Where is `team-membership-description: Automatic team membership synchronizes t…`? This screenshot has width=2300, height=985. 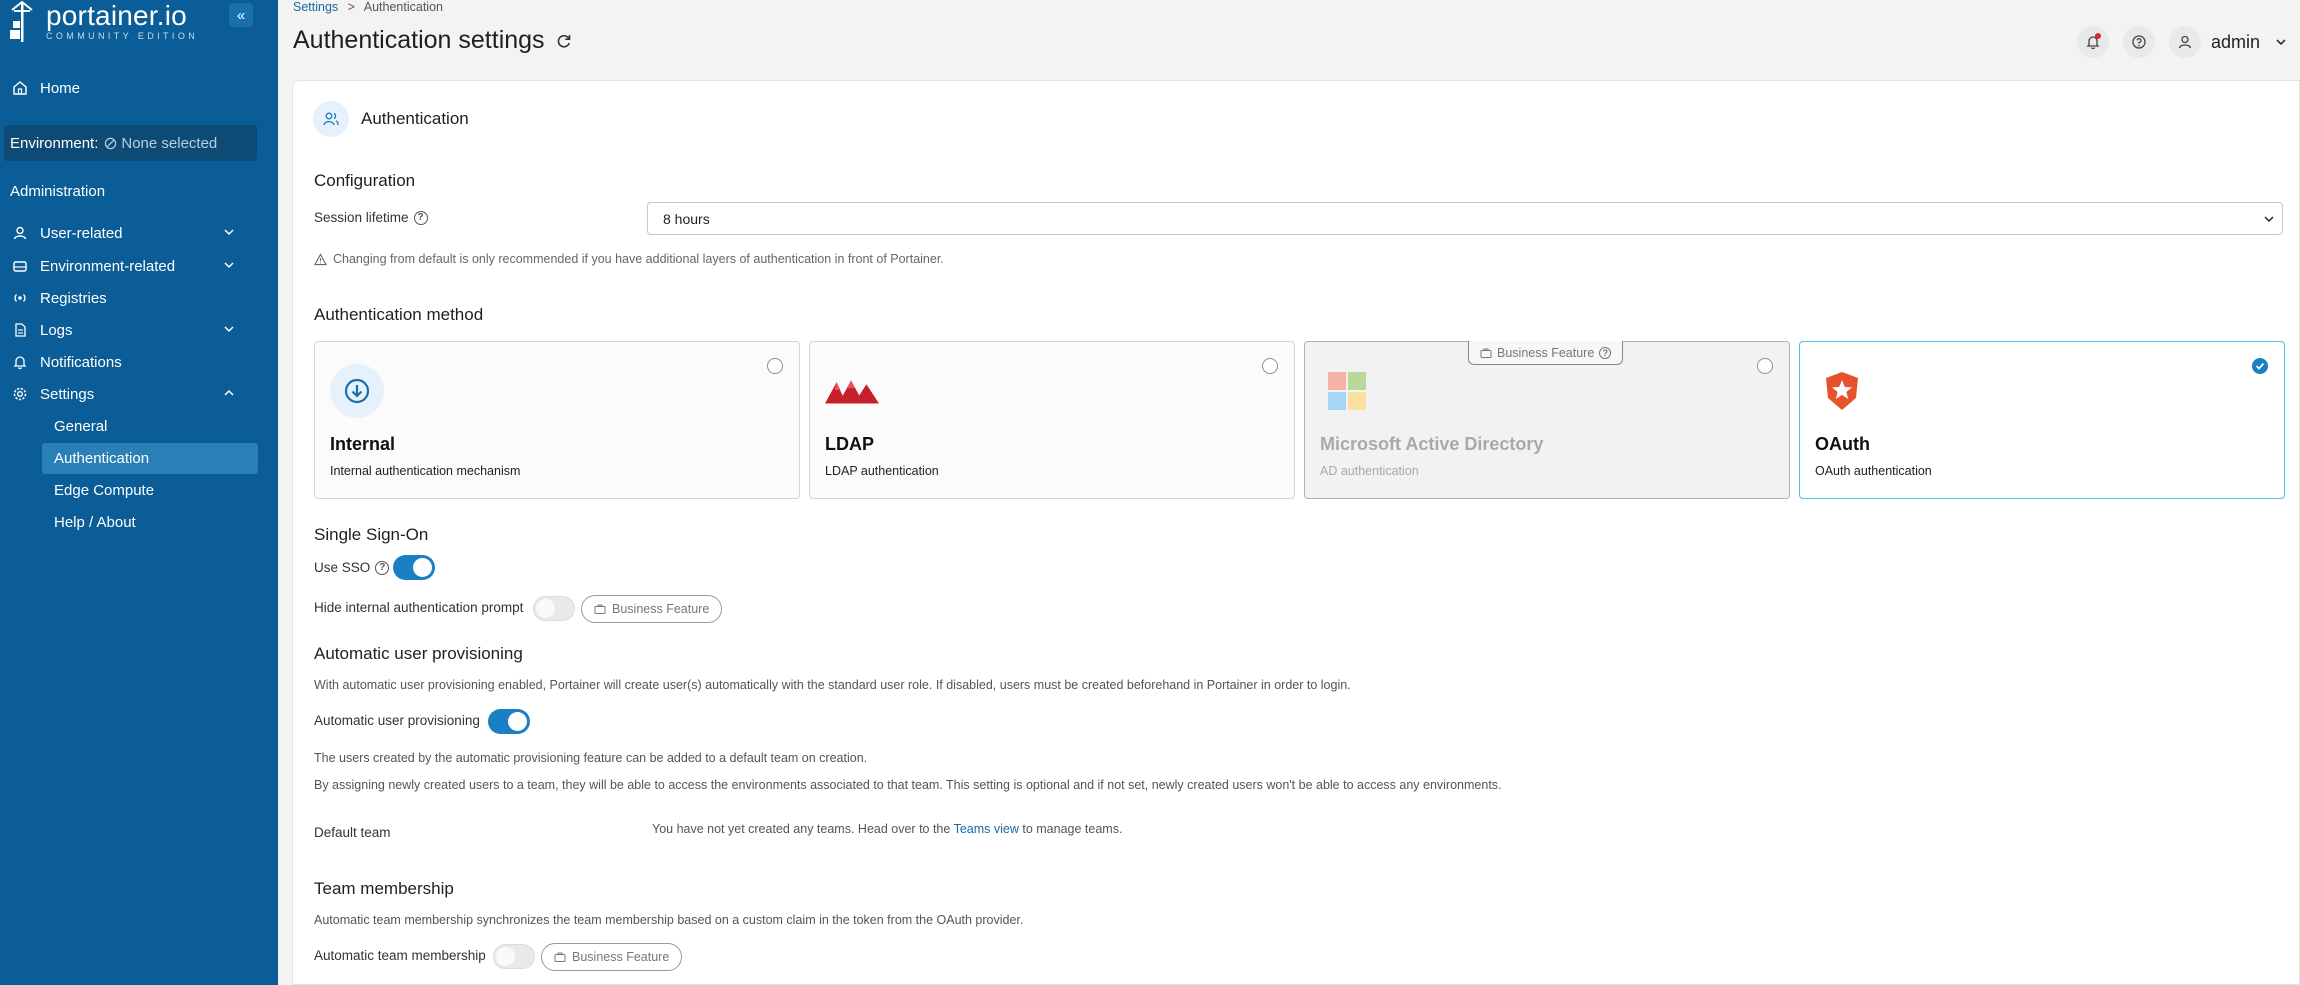 team-membership-description: Automatic team membership synchronizes t… is located at coordinates (669, 920).